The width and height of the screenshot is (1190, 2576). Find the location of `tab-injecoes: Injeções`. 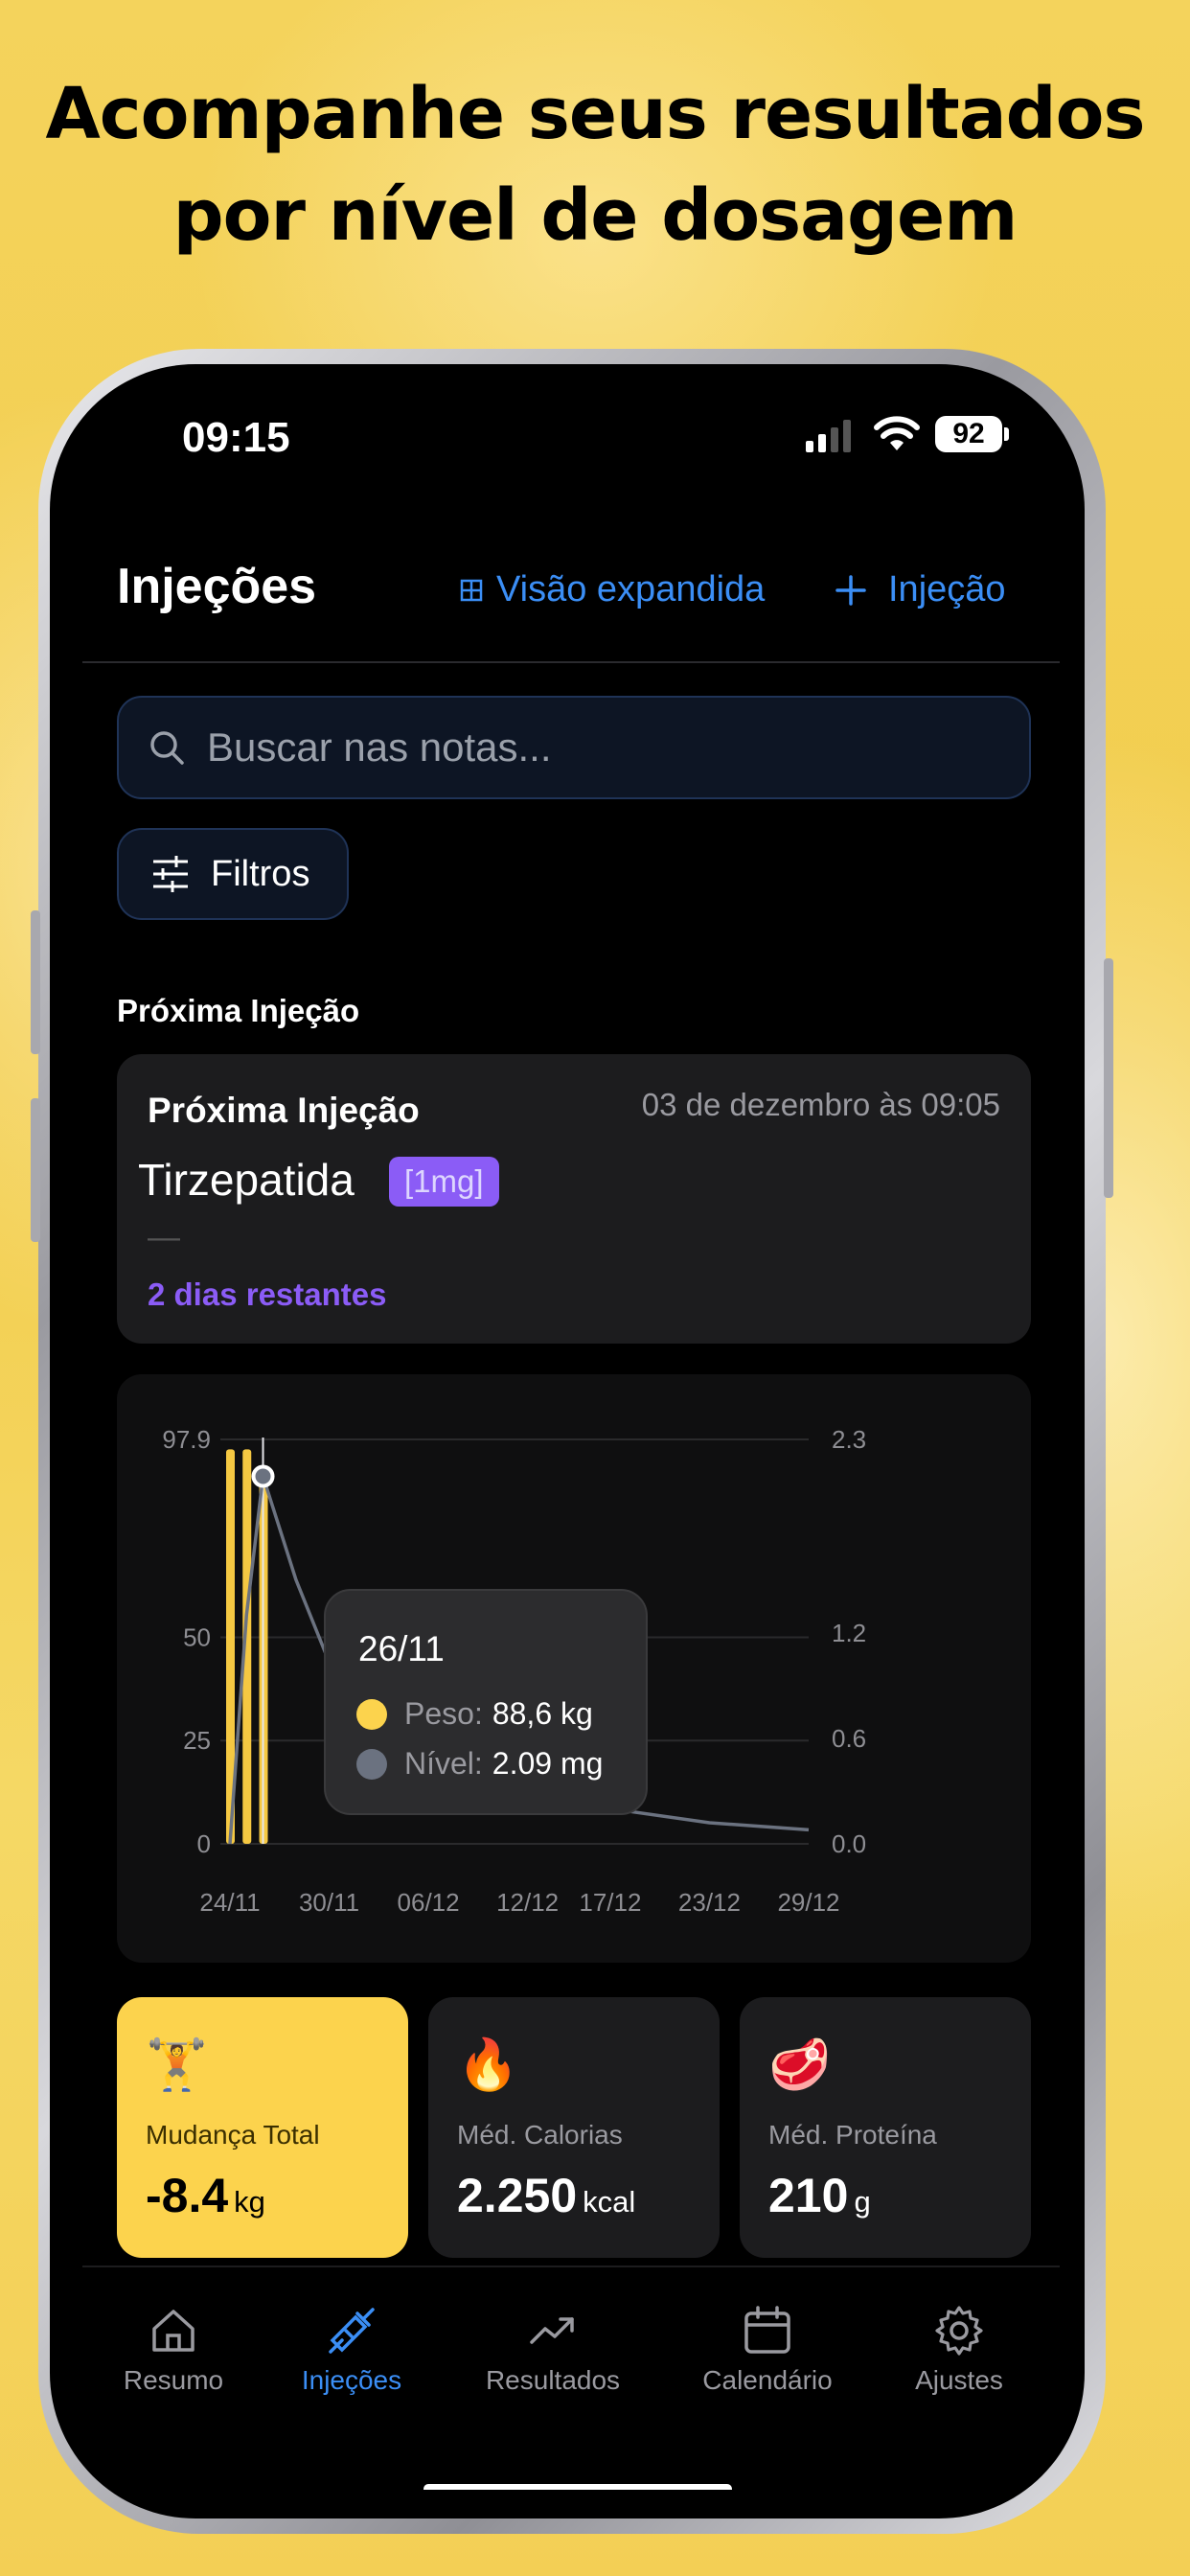

tab-injecoes: Injeções is located at coordinates (352, 2350).